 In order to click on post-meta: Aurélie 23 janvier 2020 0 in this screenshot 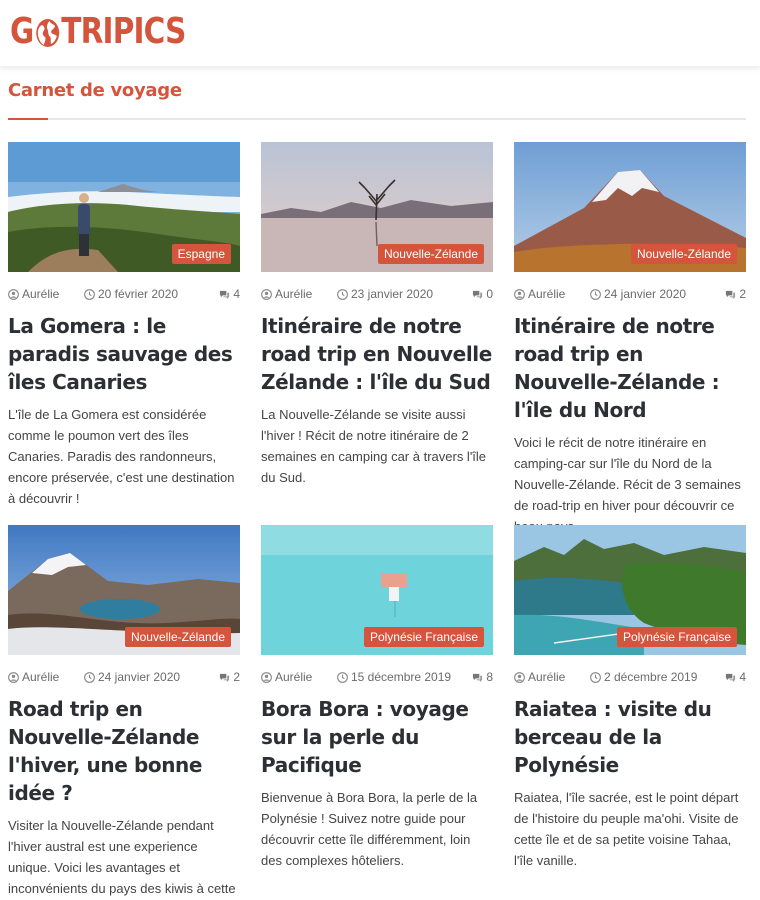, I will do `click(377, 296)`.